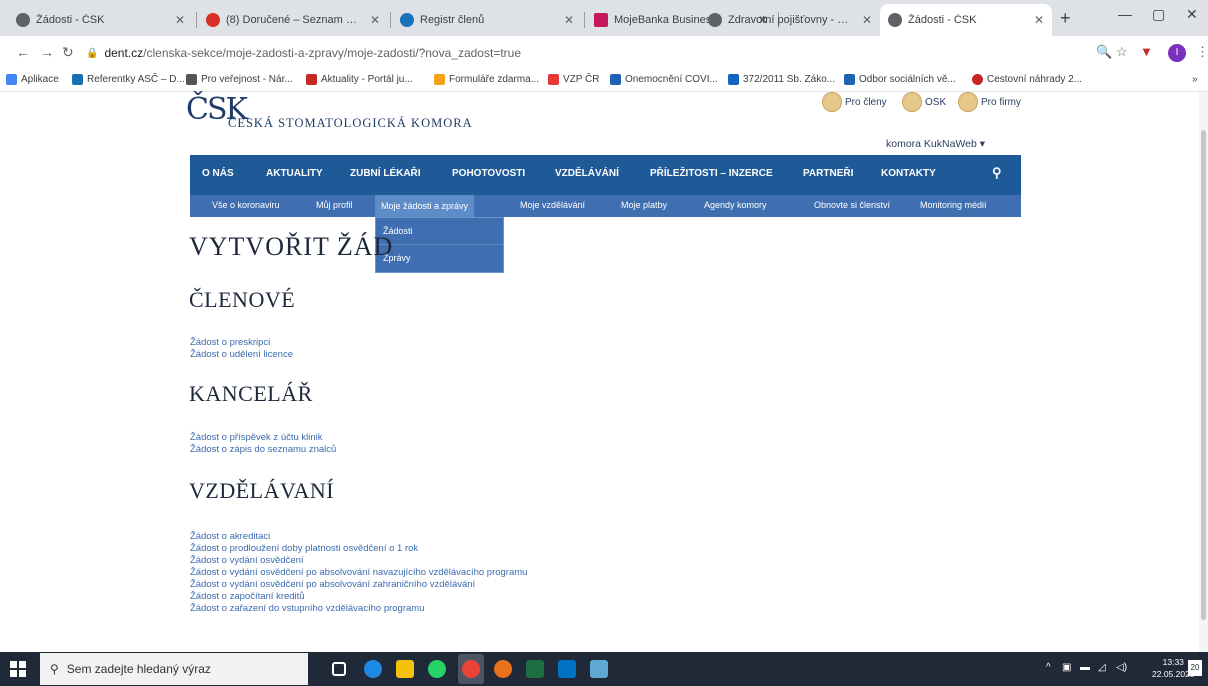  Describe the element at coordinates (241, 355) in the screenshot. I see `request-link: Žádost o udělení licence` at that location.